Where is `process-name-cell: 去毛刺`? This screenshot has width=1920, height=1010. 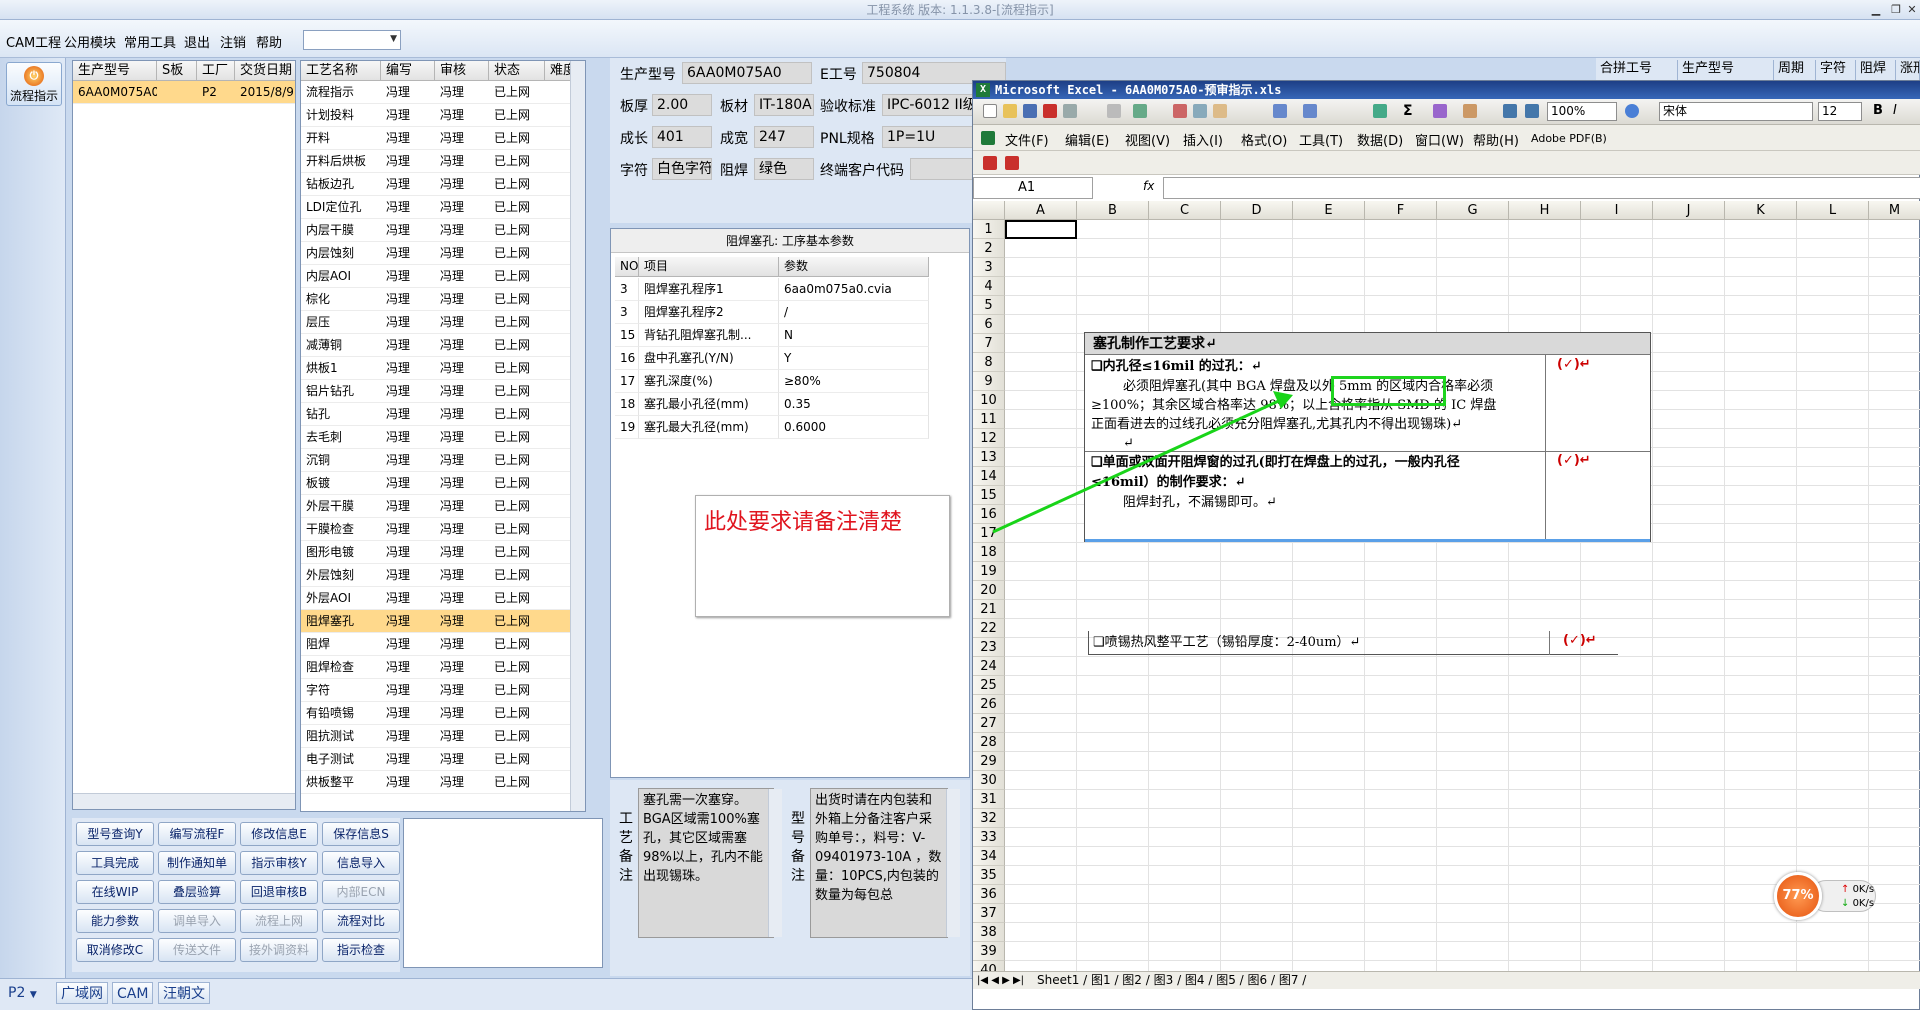 process-name-cell: 去毛刺 is located at coordinates (341, 437).